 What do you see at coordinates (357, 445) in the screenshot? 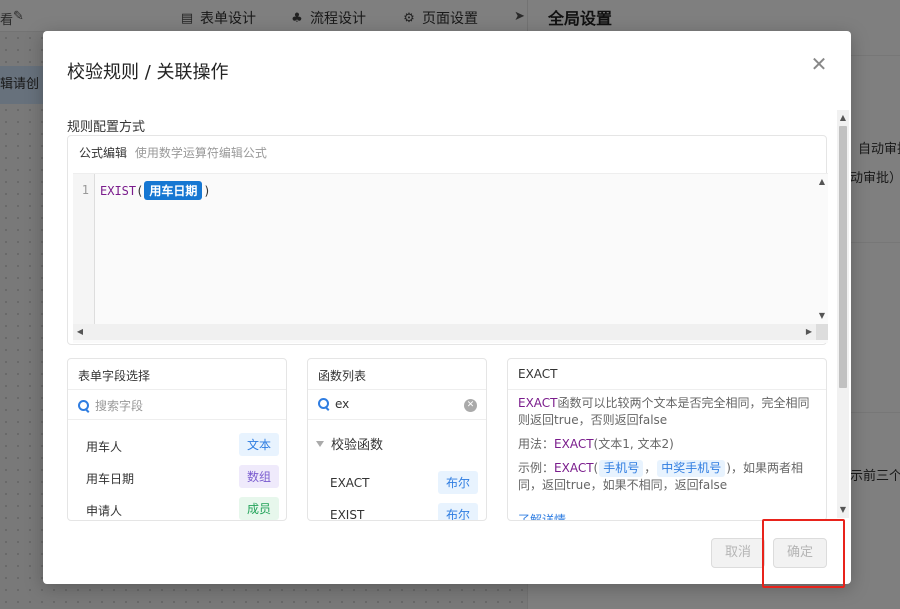
I see `group-label: 校验函数` at bounding box center [357, 445].